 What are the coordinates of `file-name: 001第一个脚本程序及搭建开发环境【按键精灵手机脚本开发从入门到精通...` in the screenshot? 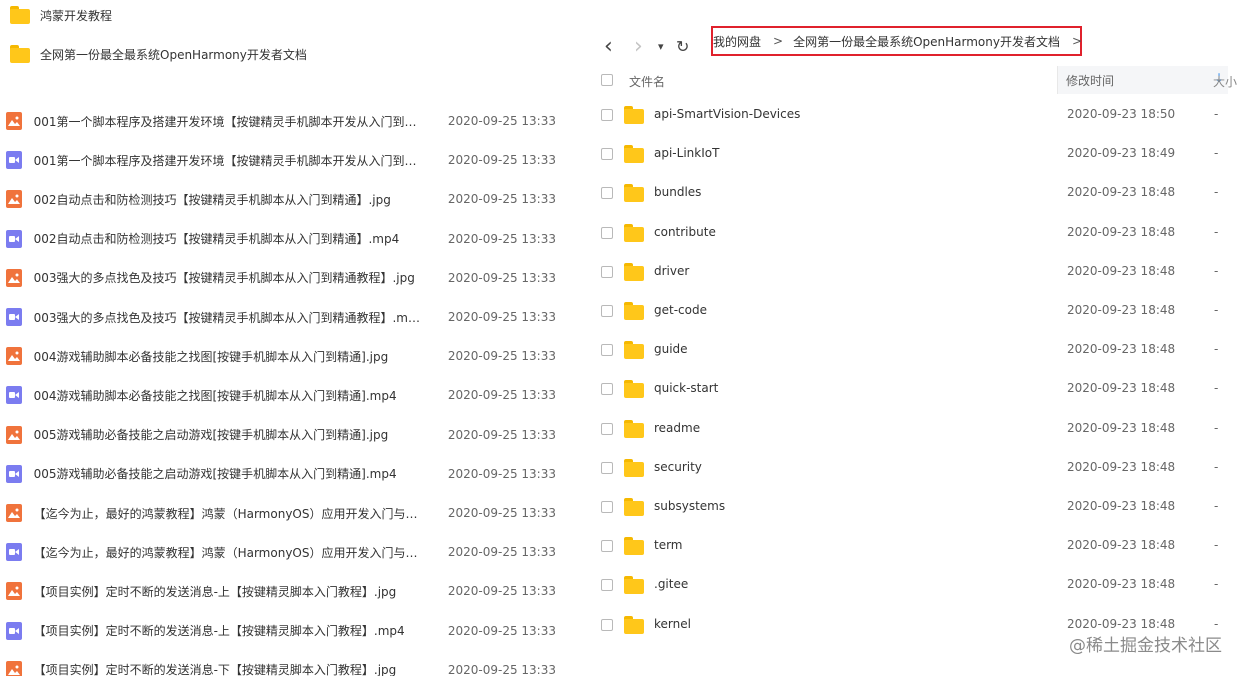 It's located at (228, 160).